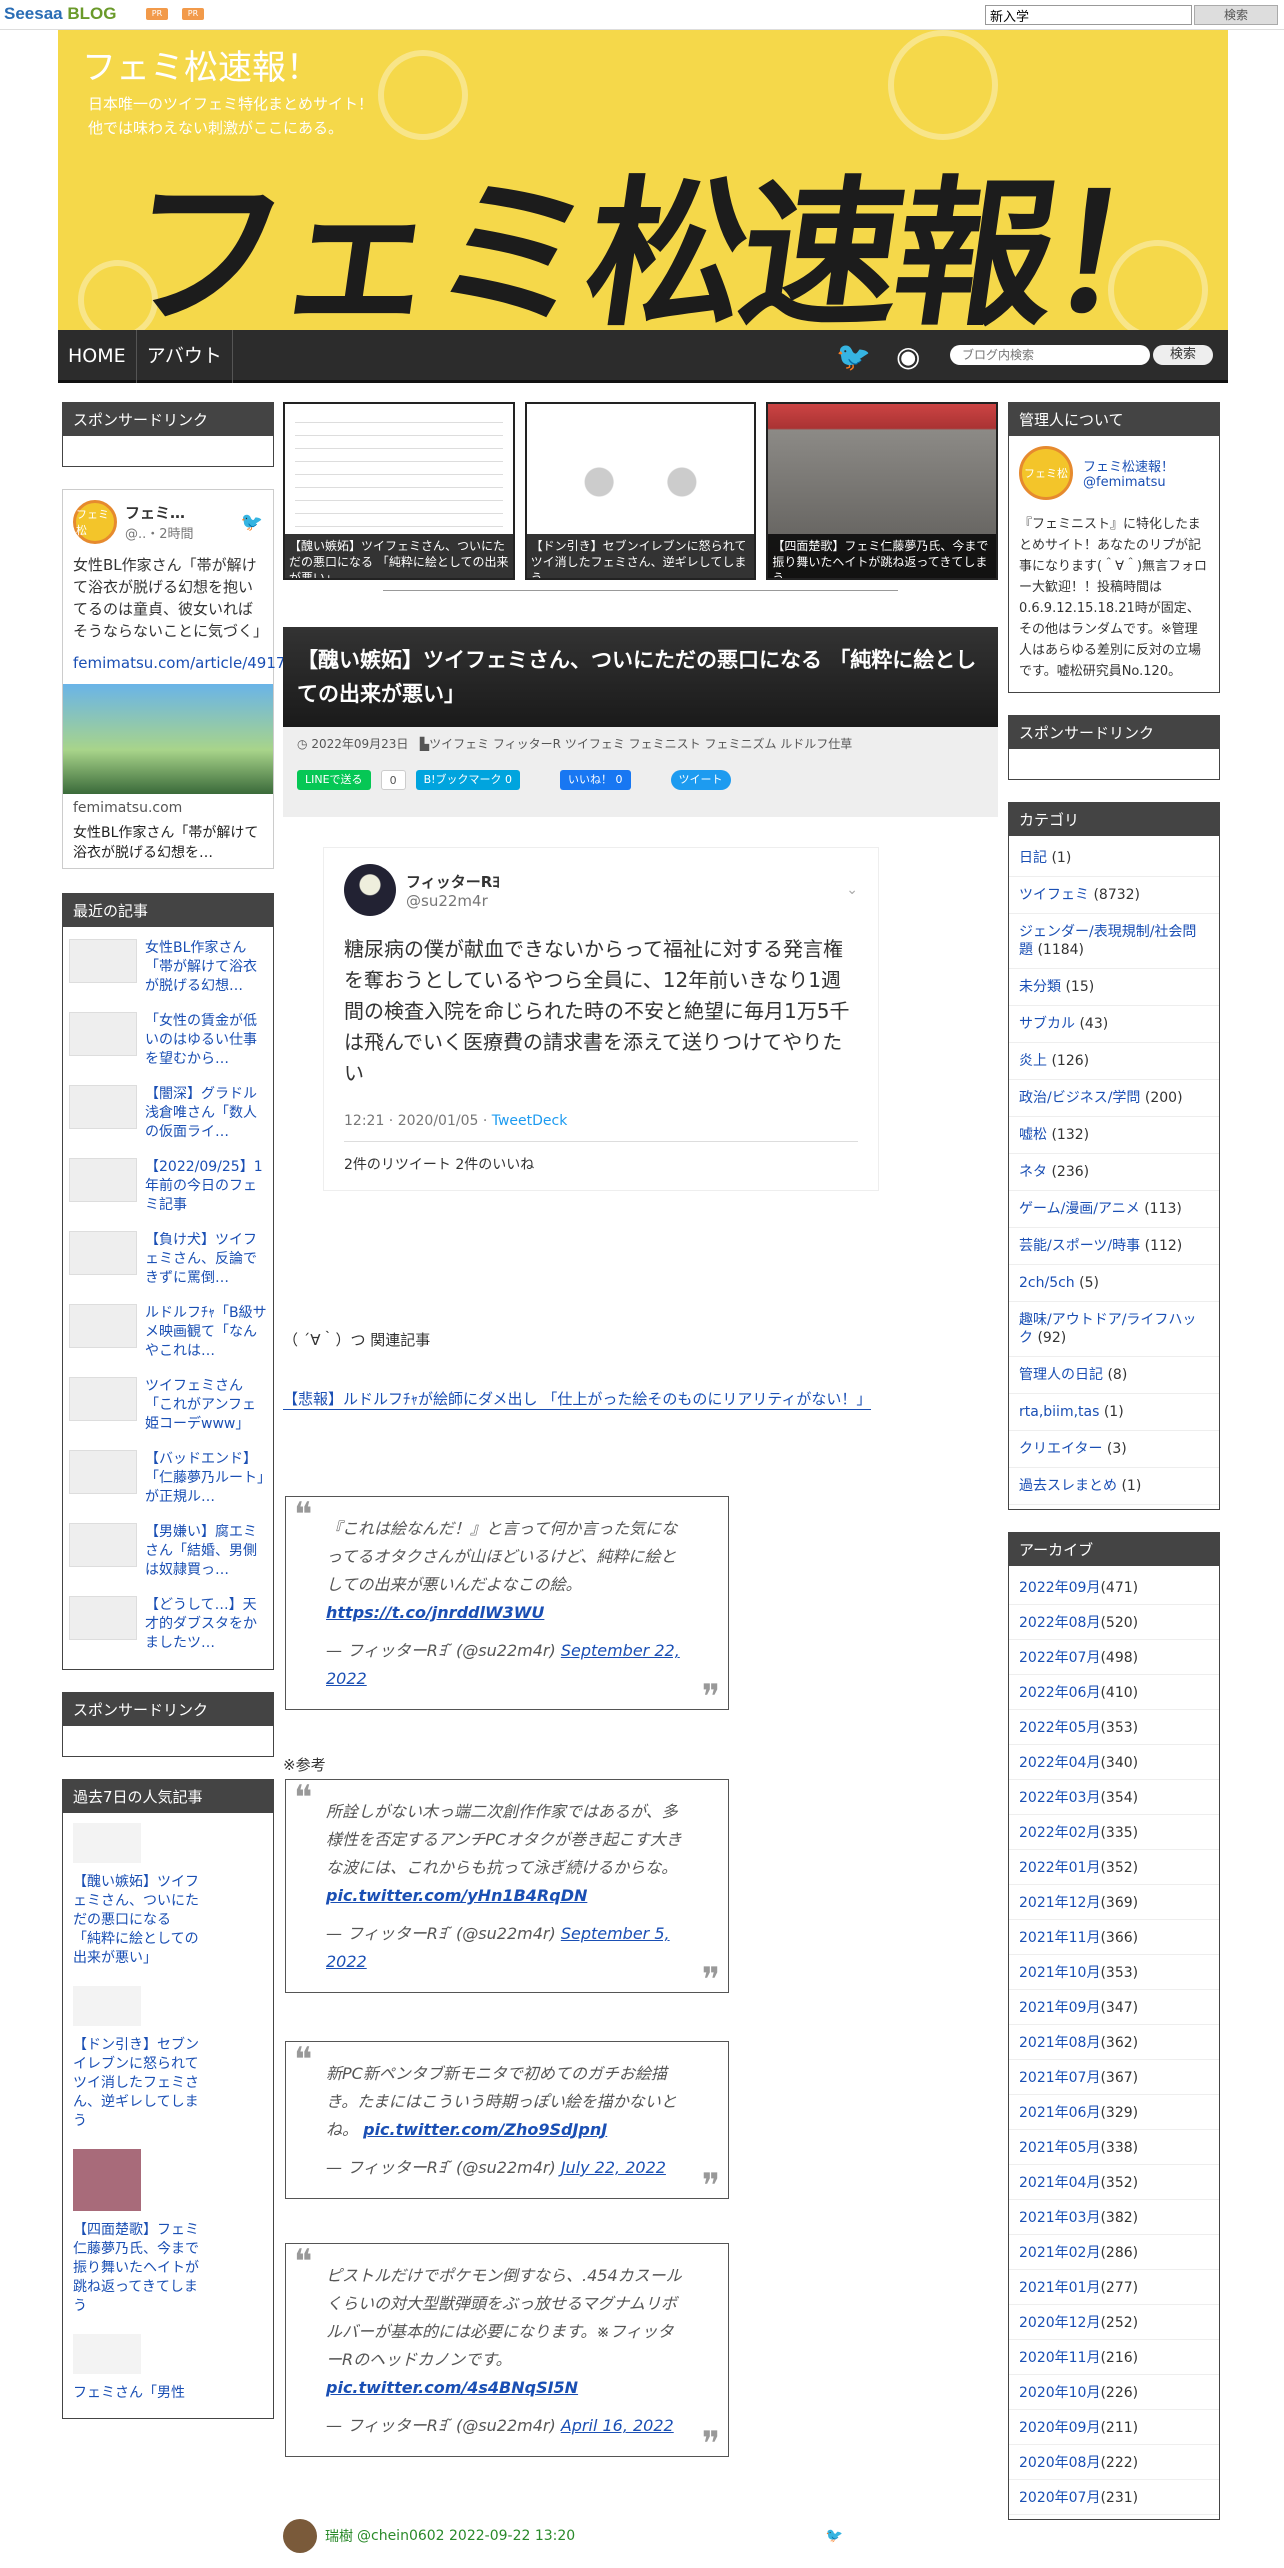 This screenshot has width=1284, height=2568. Describe the element at coordinates (1236, 15) in the screenshot. I see `global-search-button: 検索` at that location.